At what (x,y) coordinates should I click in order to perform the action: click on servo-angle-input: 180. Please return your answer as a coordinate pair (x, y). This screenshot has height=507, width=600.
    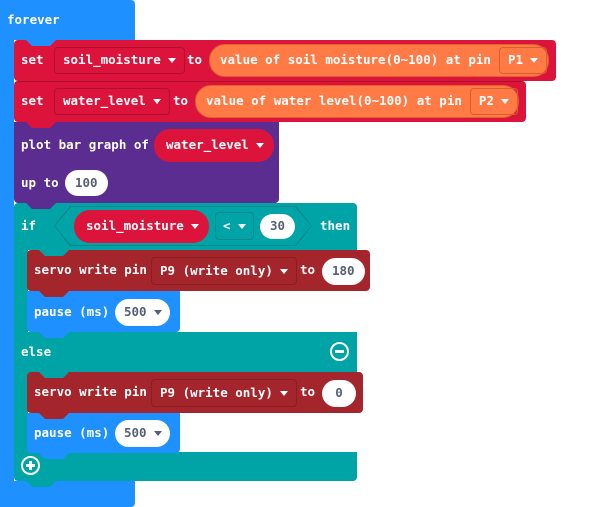
    Looking at the image, I should click on (343, 271).